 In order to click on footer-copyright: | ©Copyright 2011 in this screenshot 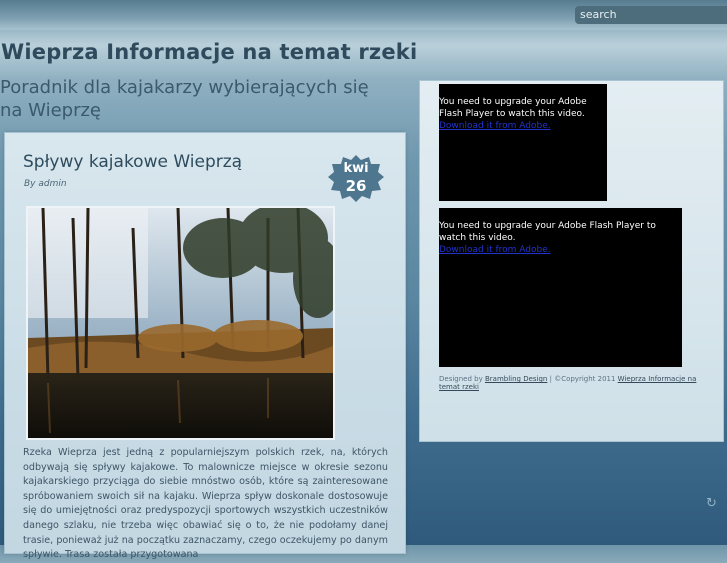, I will do `click(582, 379)`.